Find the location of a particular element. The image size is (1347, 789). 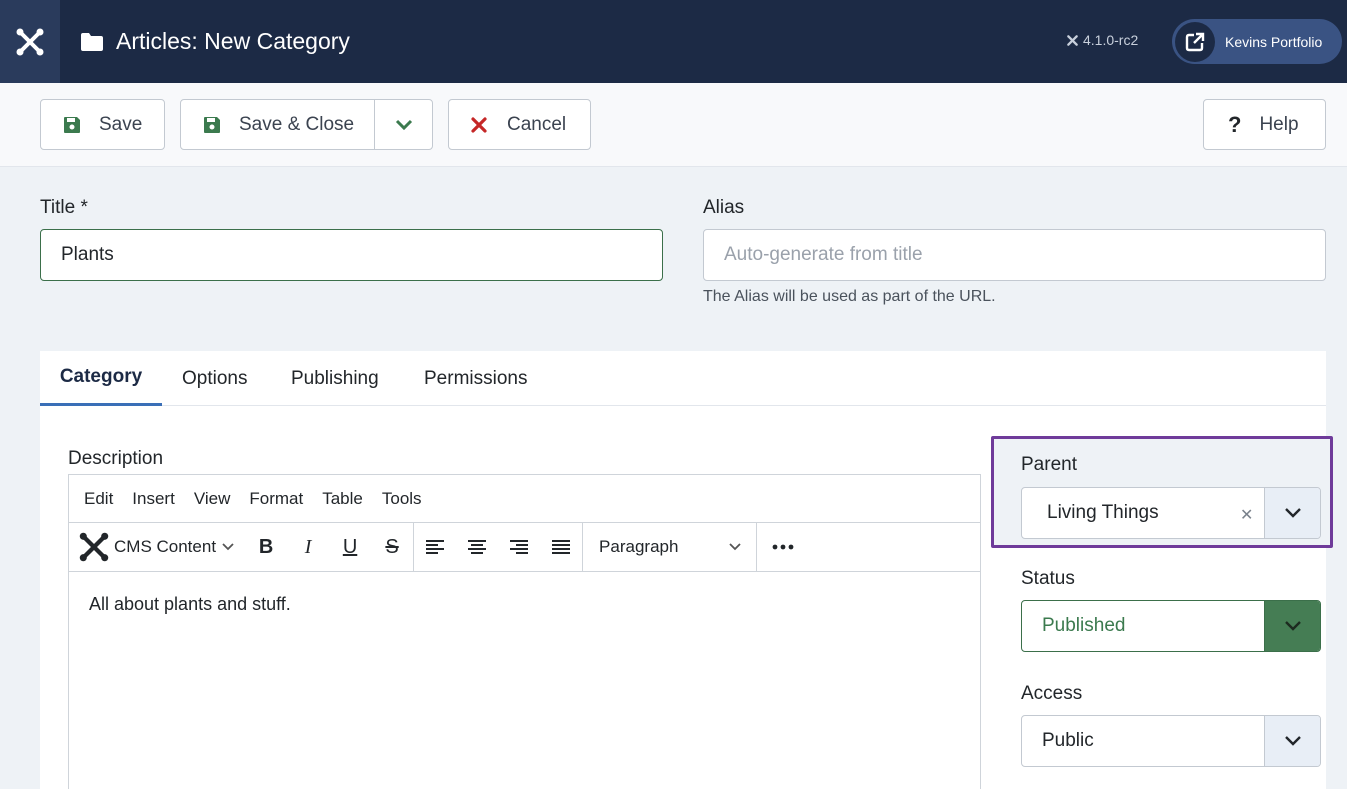

version-info: 4.1.0-rc2 is located at coordinates (1102, 40).